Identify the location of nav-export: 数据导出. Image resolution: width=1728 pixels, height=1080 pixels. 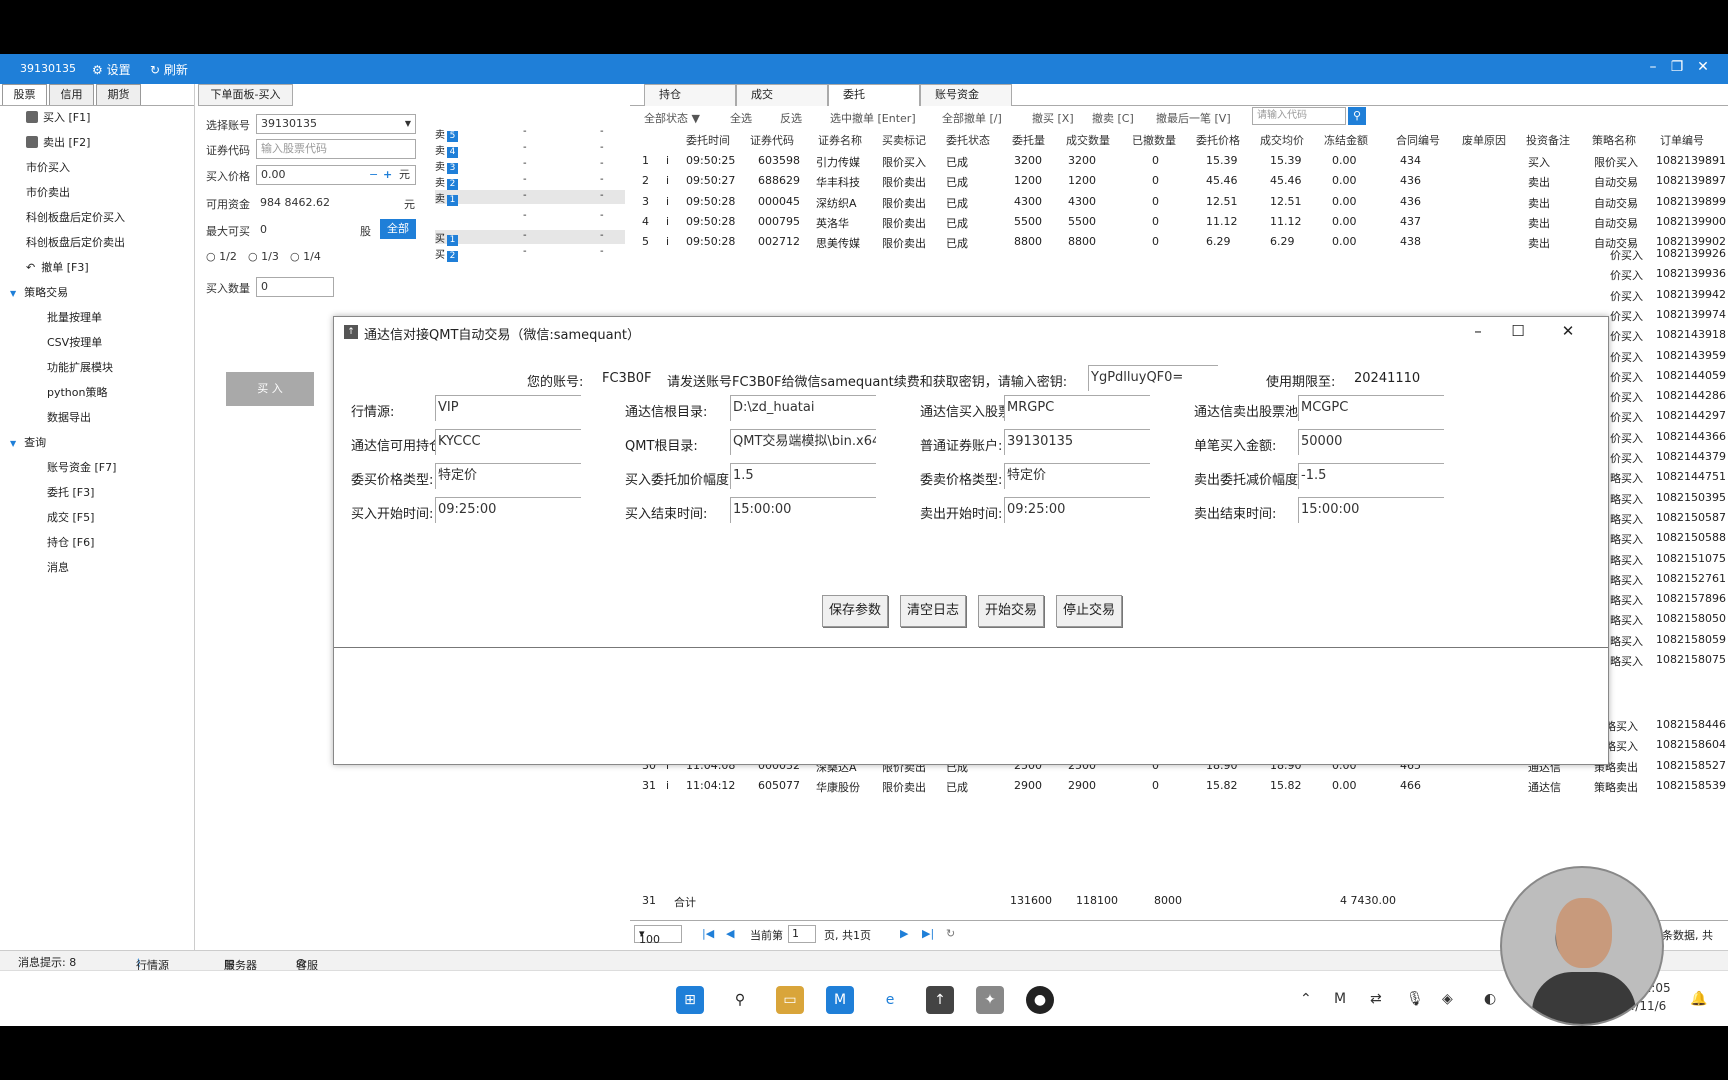
(69, 418).